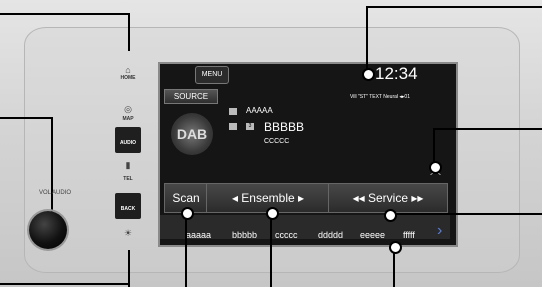 The image size is (542, 287). What do you see at coordinates (192, 134) in the screenshot?
I see `dab-logo: DAB` at bounding box center [192, 134].